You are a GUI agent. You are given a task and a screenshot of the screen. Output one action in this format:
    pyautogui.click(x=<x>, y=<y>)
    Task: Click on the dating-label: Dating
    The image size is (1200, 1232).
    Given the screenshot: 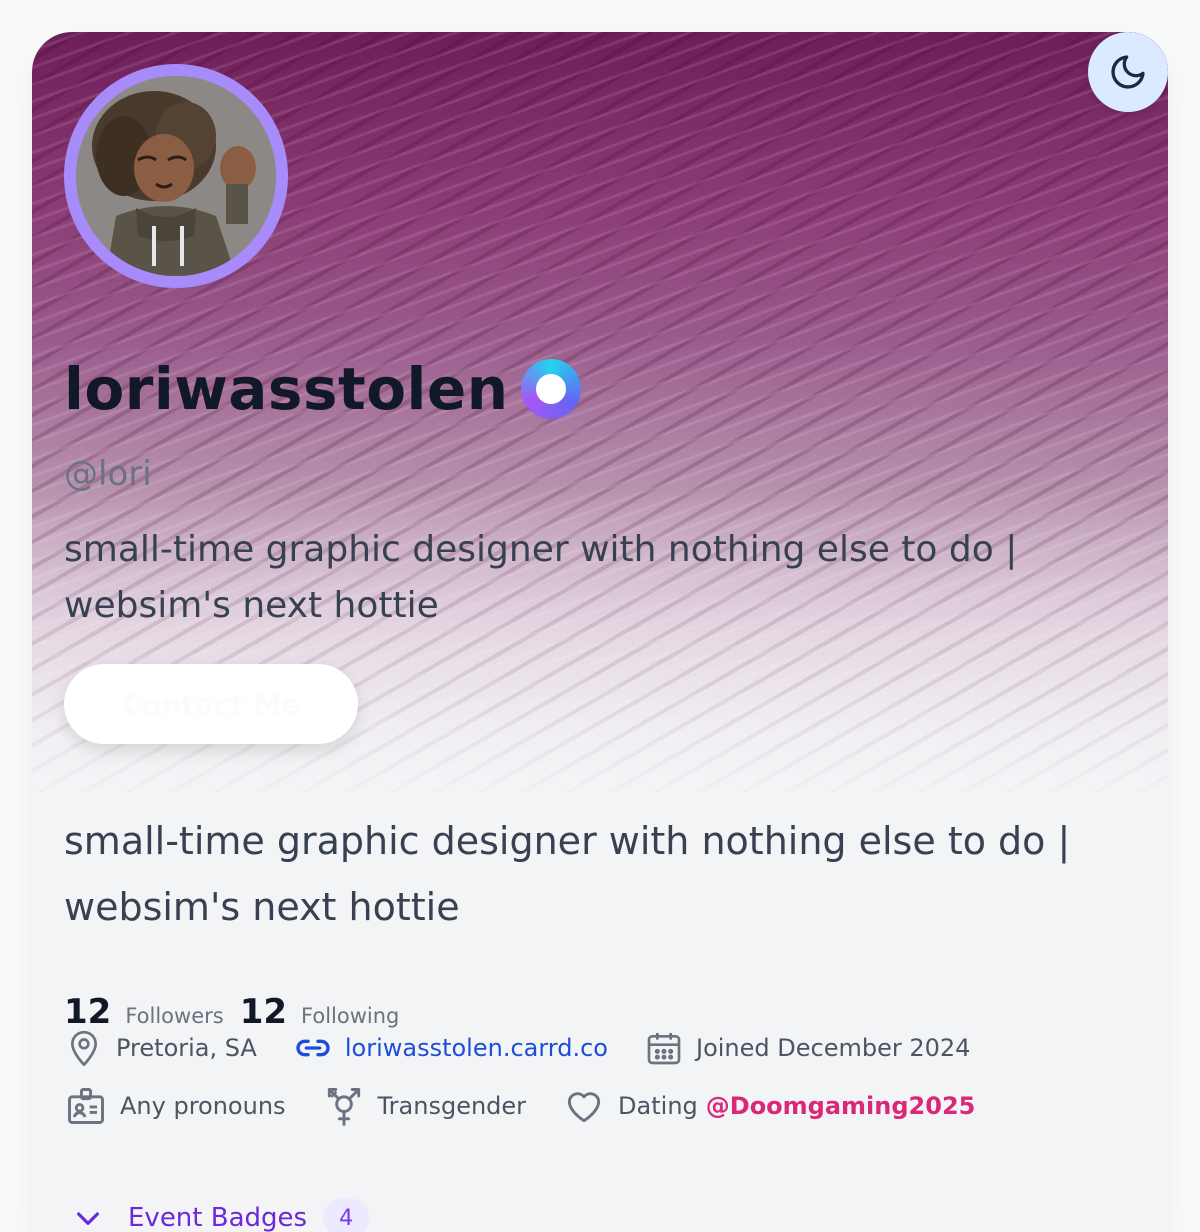 What is the action you would take?
    pyautogui.click(x=658, y=1106)
    